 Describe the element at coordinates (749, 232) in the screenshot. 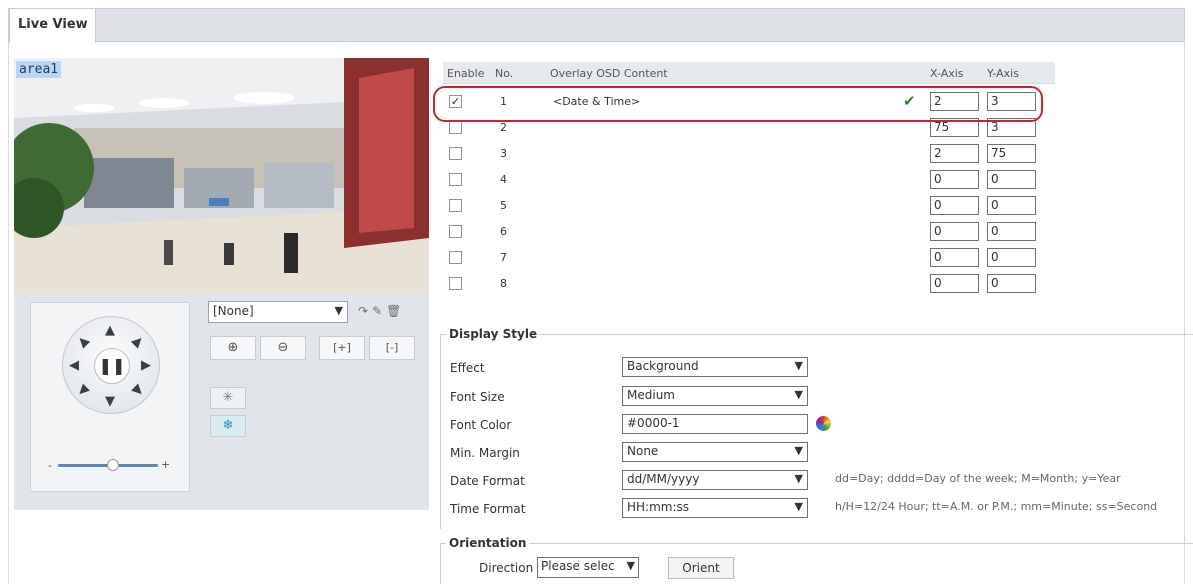

I see `table-row: 6 00` at that location.